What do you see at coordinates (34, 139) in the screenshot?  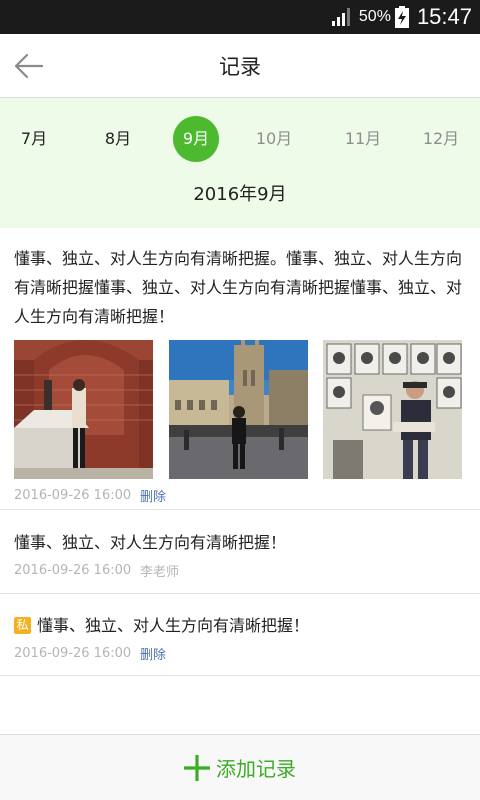 I see `month-tab-jul: 7月` at bounding box center [34, 139].